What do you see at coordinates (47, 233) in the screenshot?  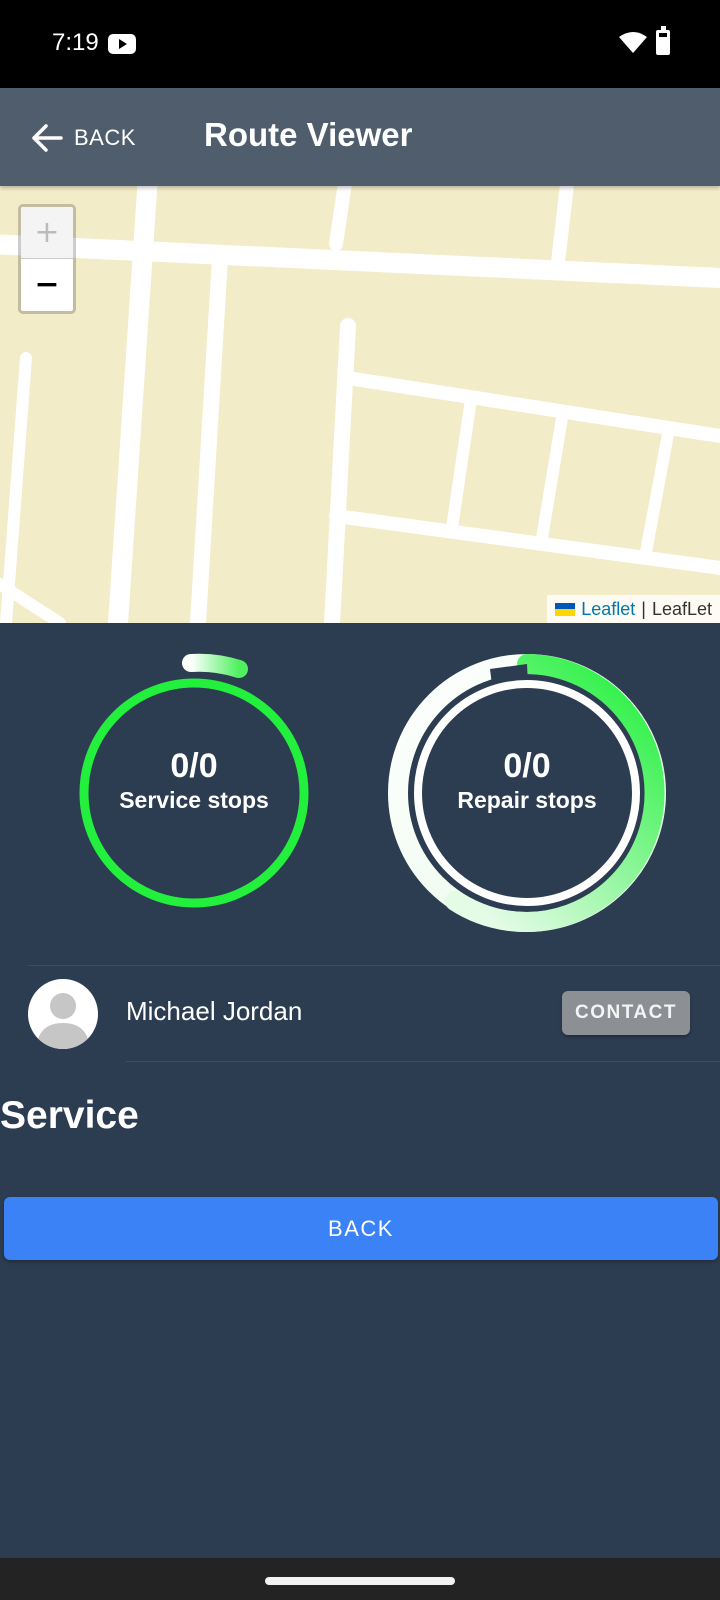 I see `zoom-in-button: +` at bounding box center [47, 233].